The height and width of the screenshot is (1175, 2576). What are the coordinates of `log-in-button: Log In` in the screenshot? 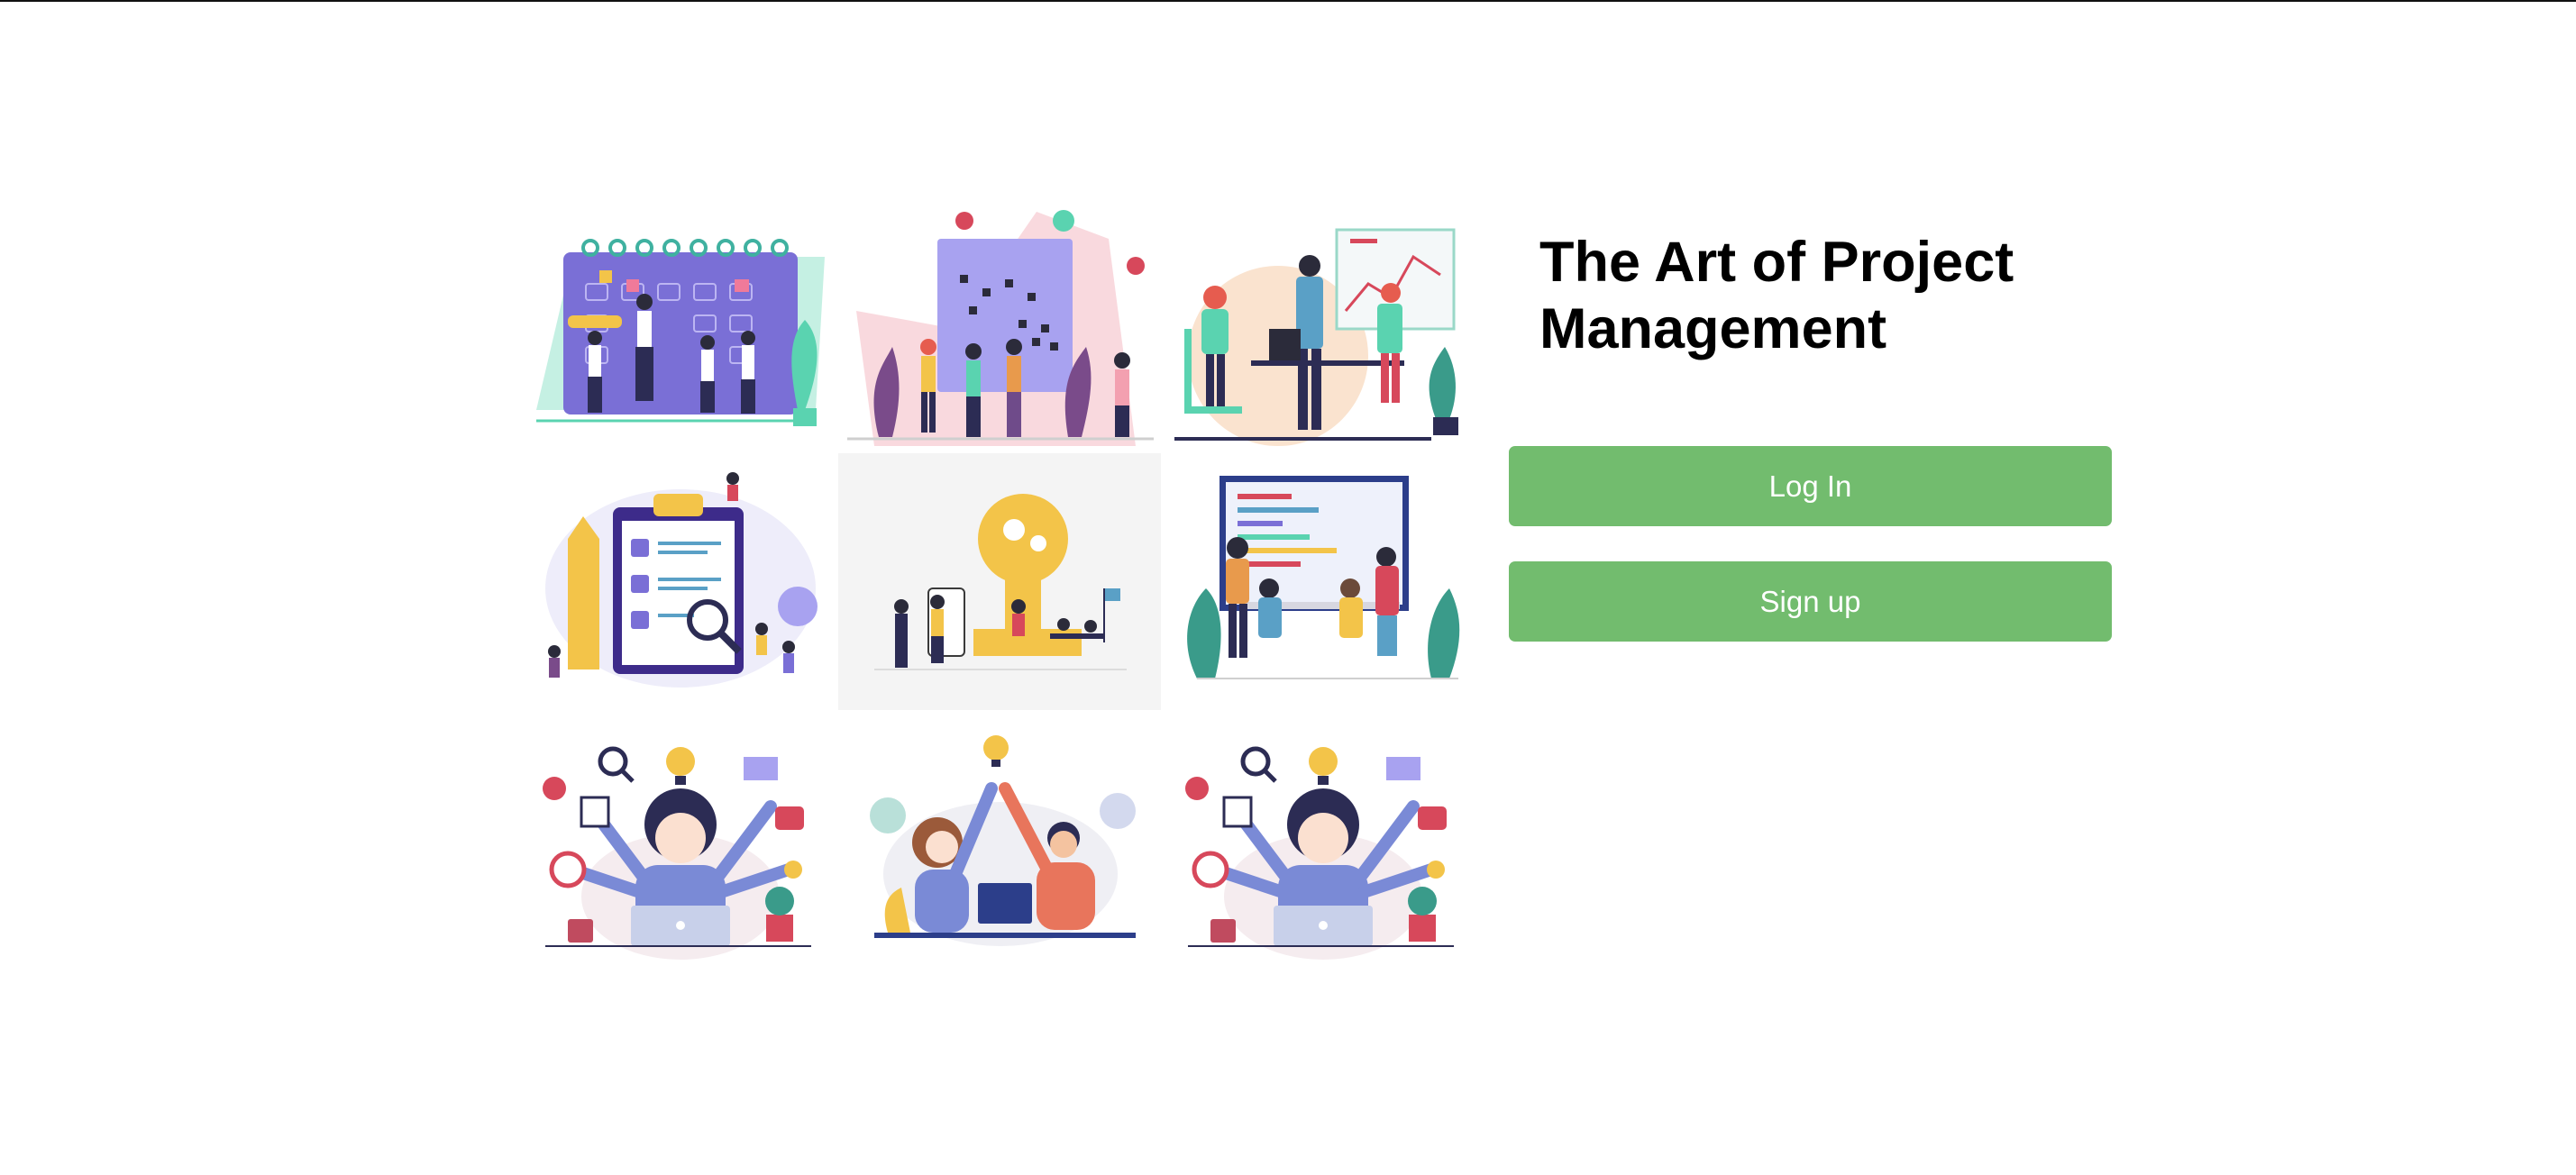 It's located at (1810, 486).